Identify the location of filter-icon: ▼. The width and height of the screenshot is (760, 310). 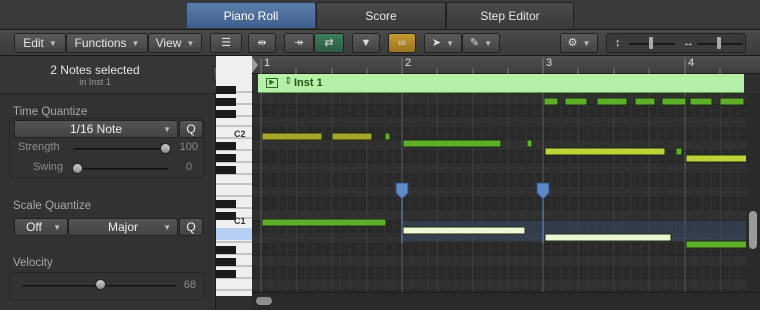
(366, 42).